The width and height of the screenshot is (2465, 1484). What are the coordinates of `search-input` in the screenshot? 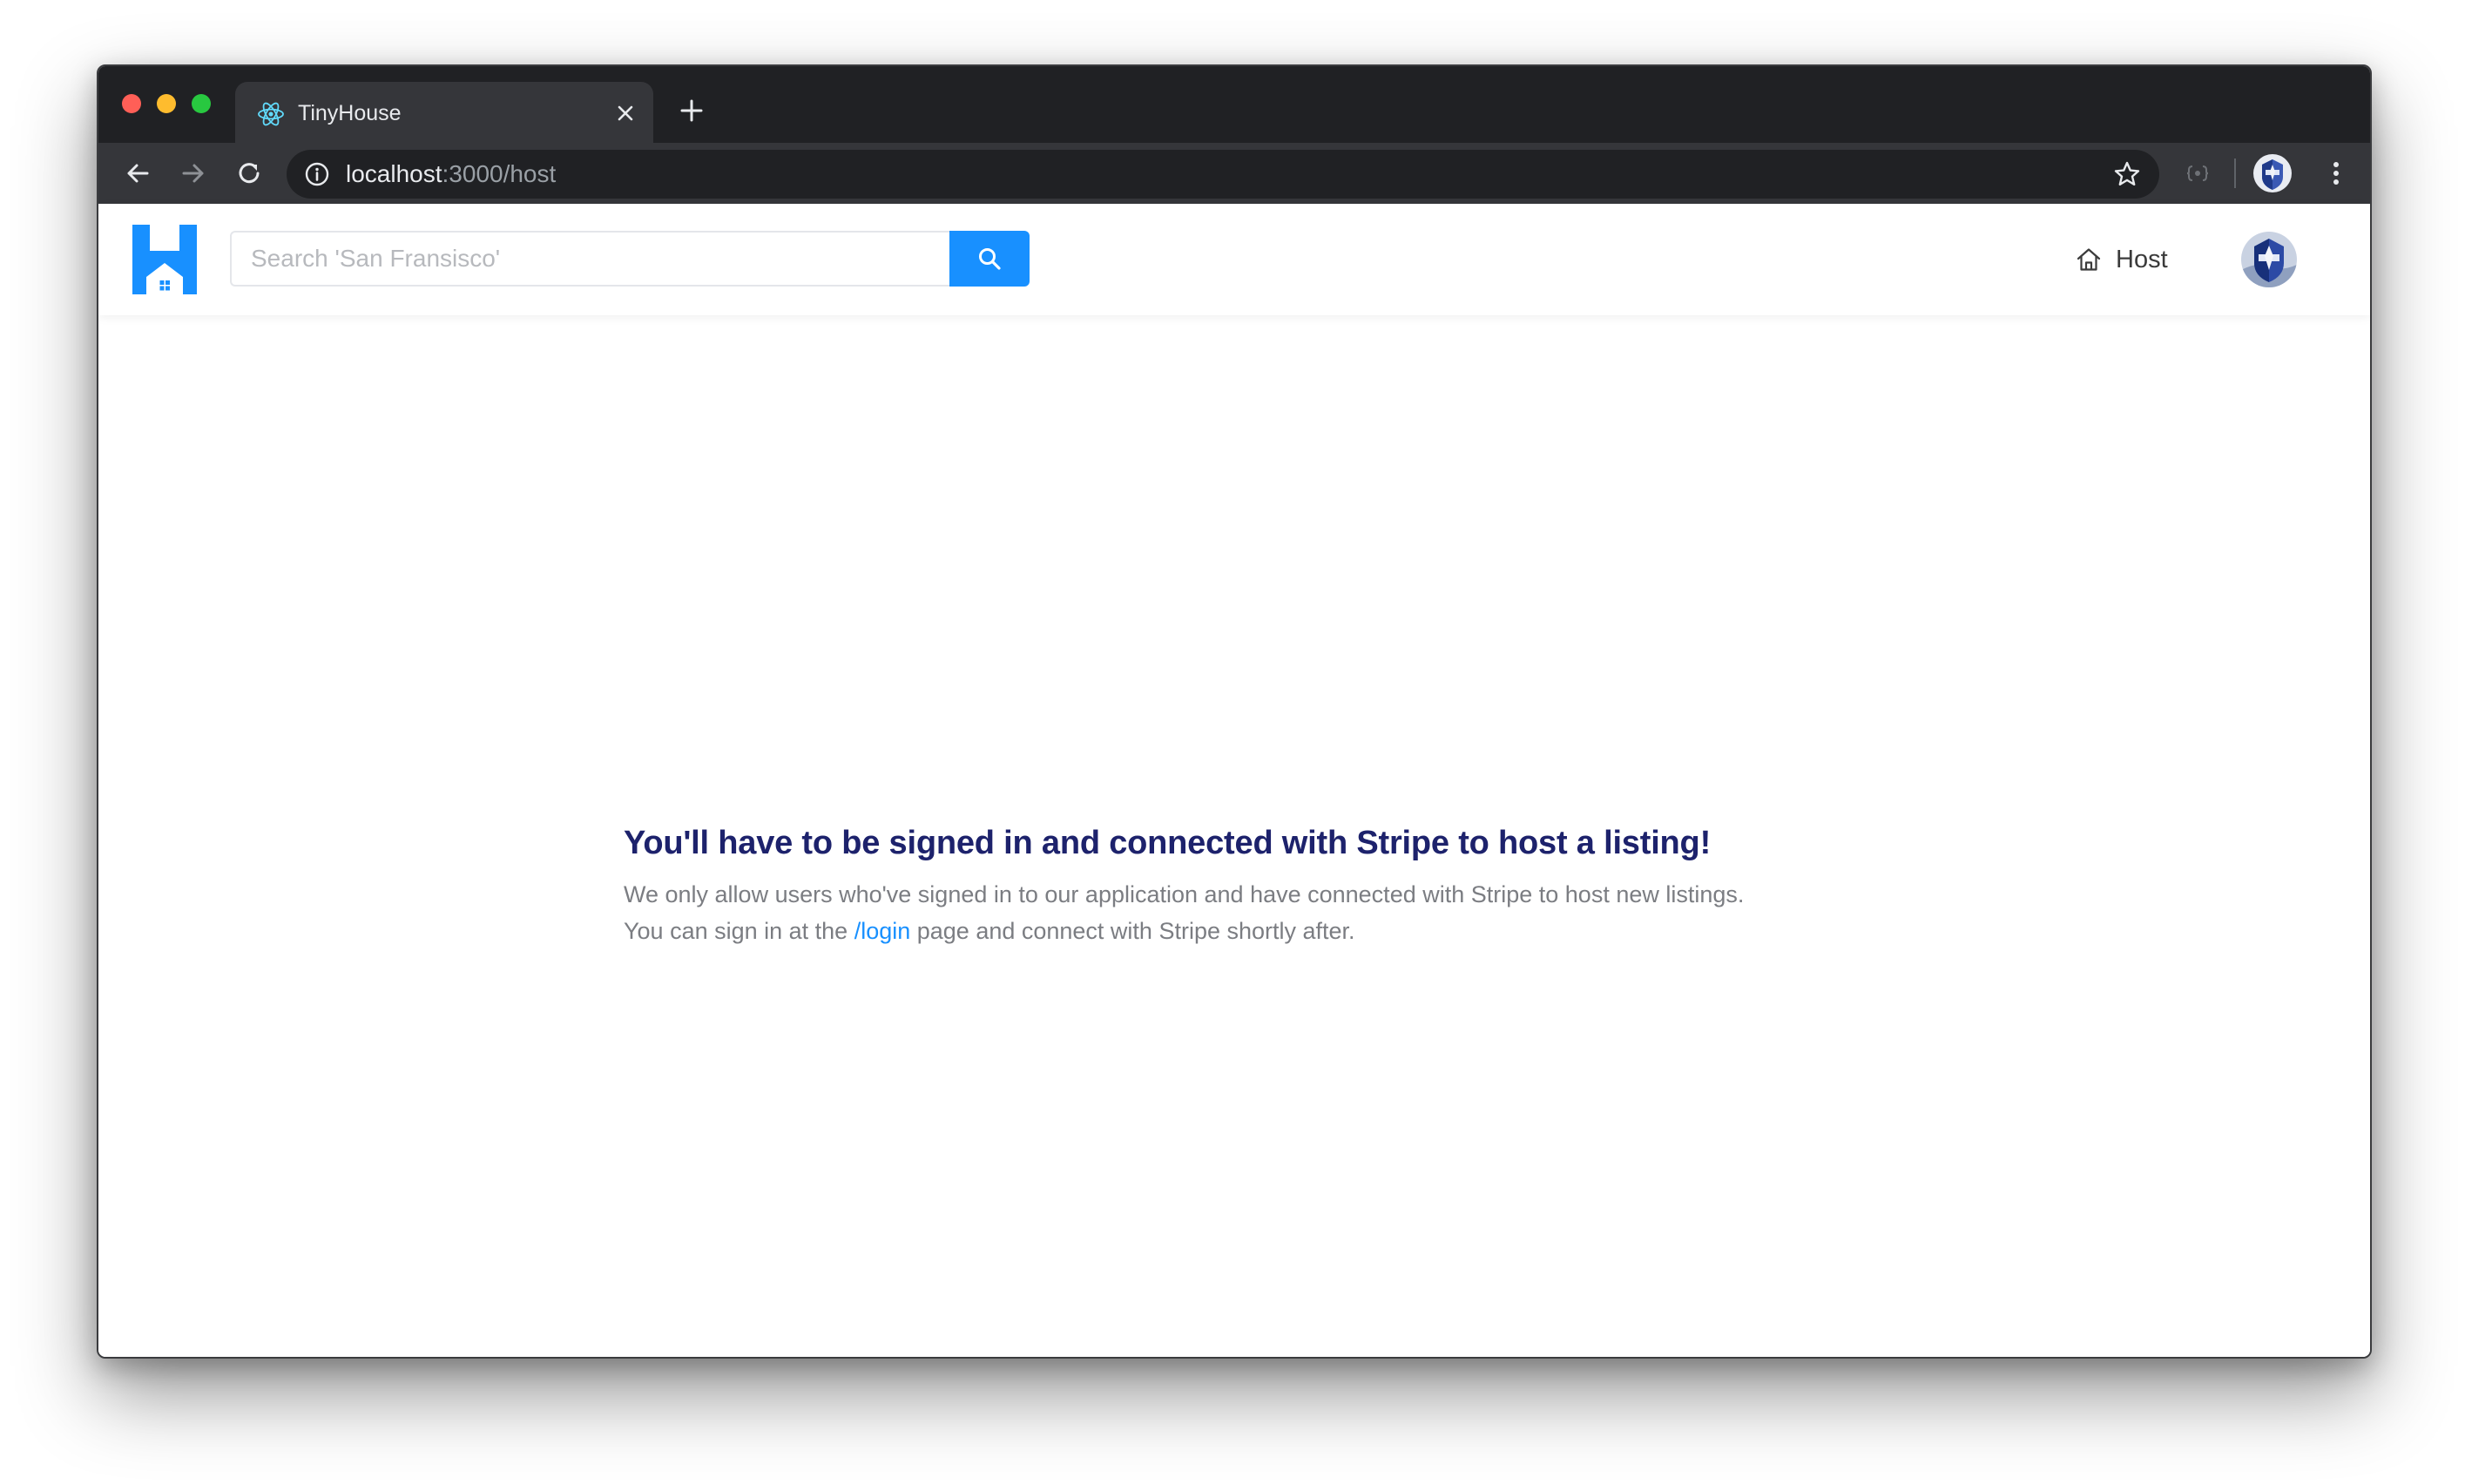 It's located at (589, 259).